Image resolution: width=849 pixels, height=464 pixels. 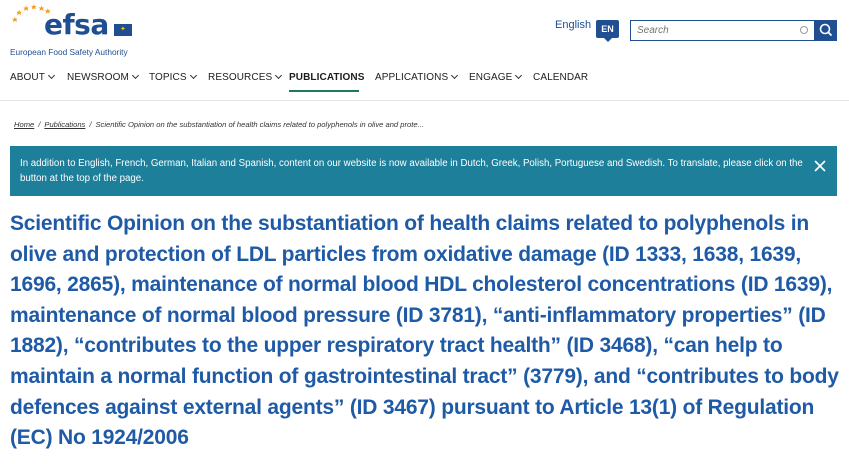 What do you see at coordinates (76, 24) in the screenshot?
I see `logo-wordmark: efsa` at bounding box center [76, 24].